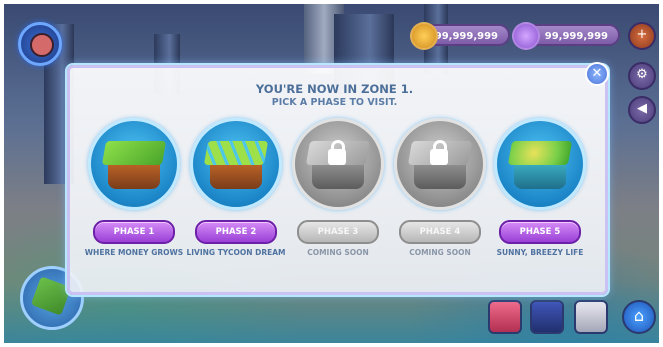 This screenshot has height=347, width=663. Describe the element at coordinates (334, 102) in the screenshot. I see `dialog-subtitle: PICK A PHASE TO VISIT.` at that location.